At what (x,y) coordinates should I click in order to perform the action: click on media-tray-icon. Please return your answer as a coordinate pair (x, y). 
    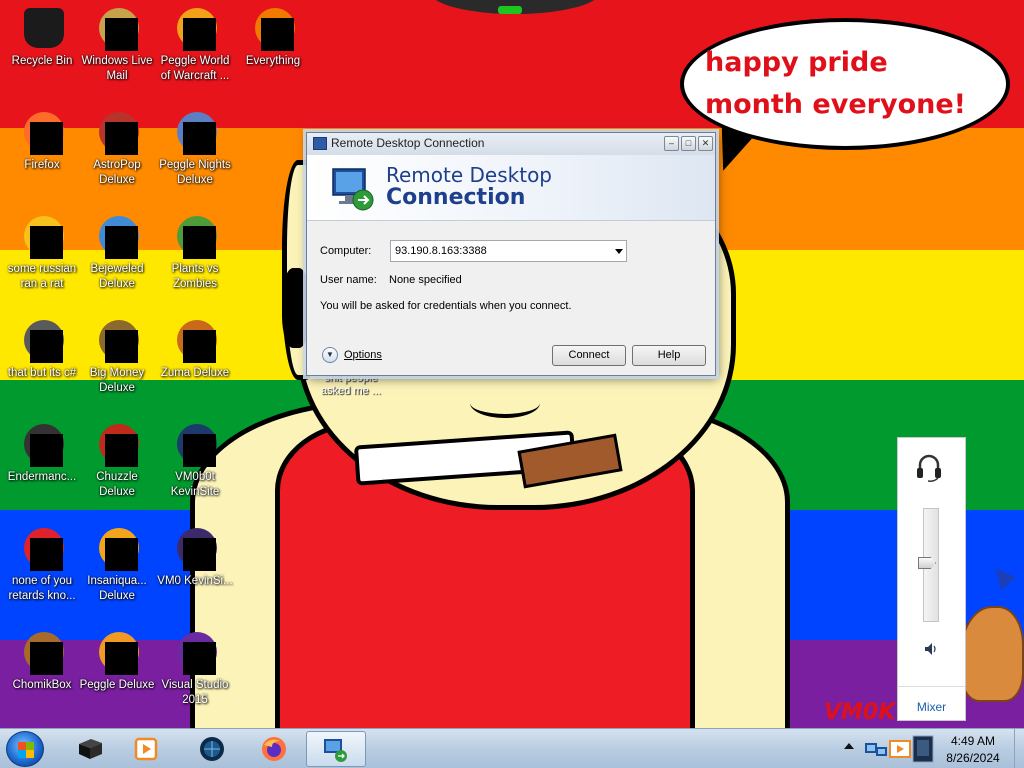
    Looking at the image, I should click on (900, 749).